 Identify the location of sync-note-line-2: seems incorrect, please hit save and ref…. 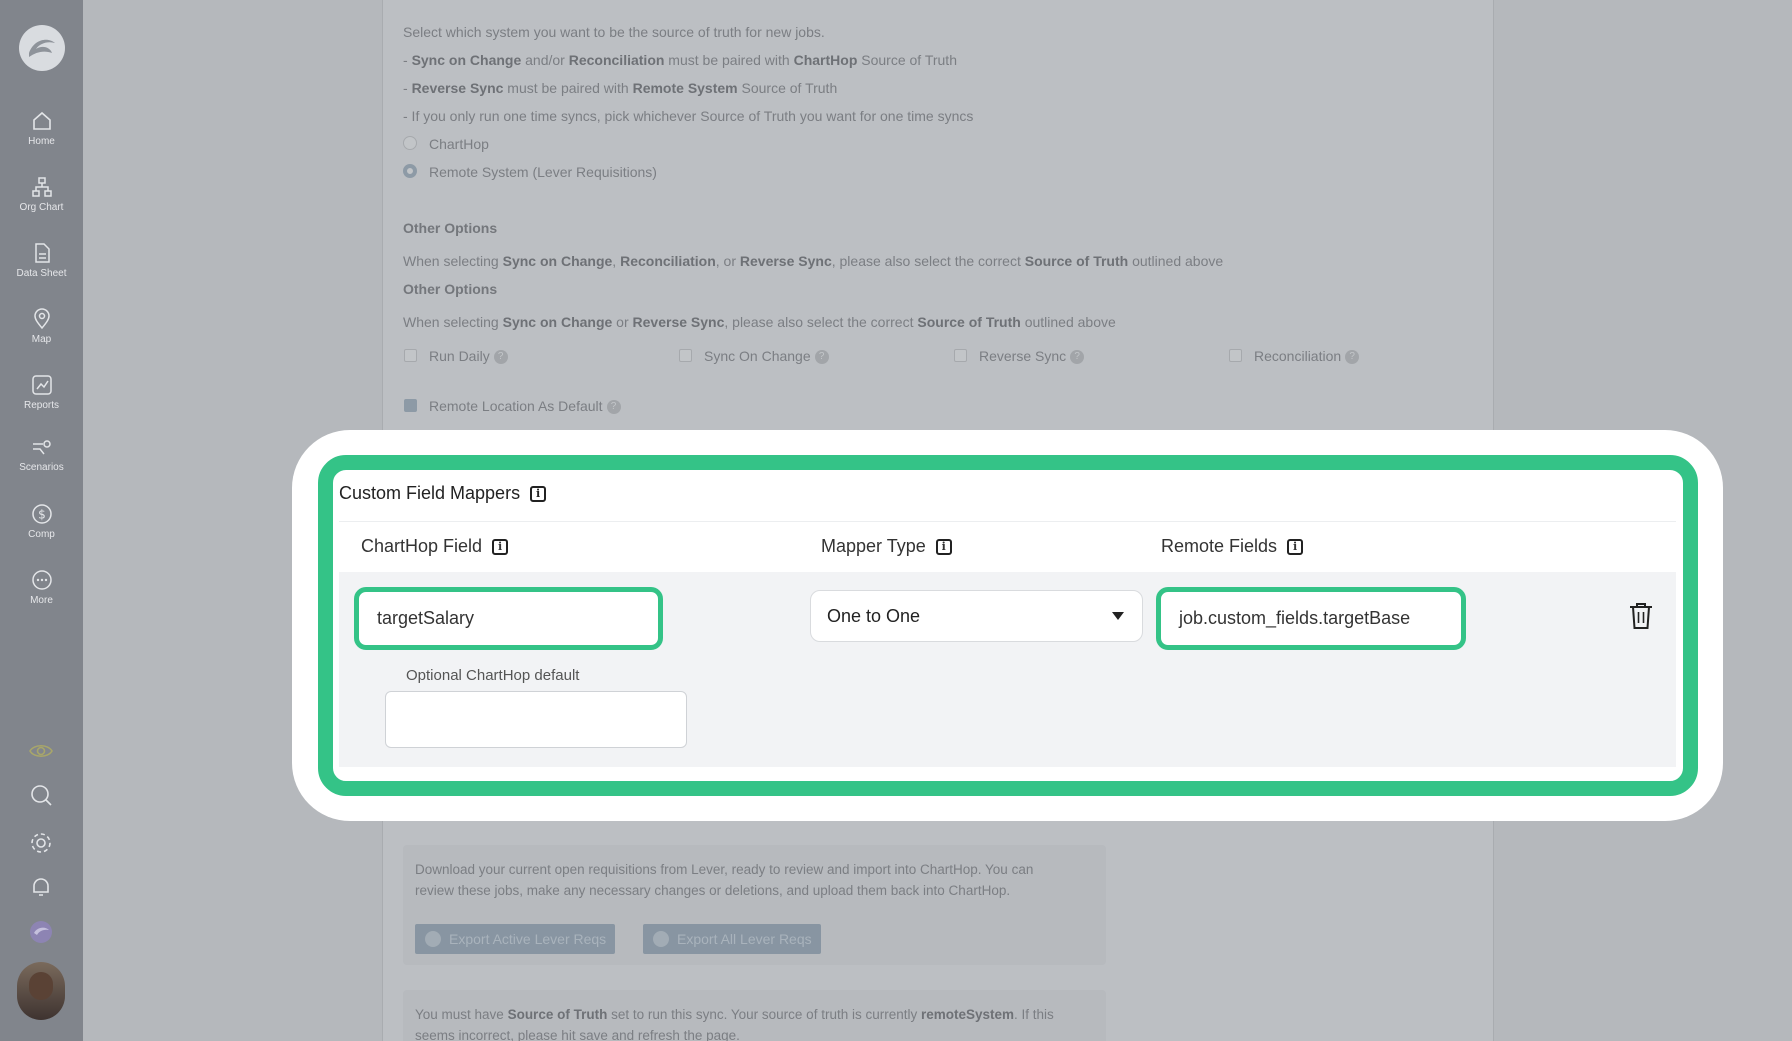
(577, 1034).